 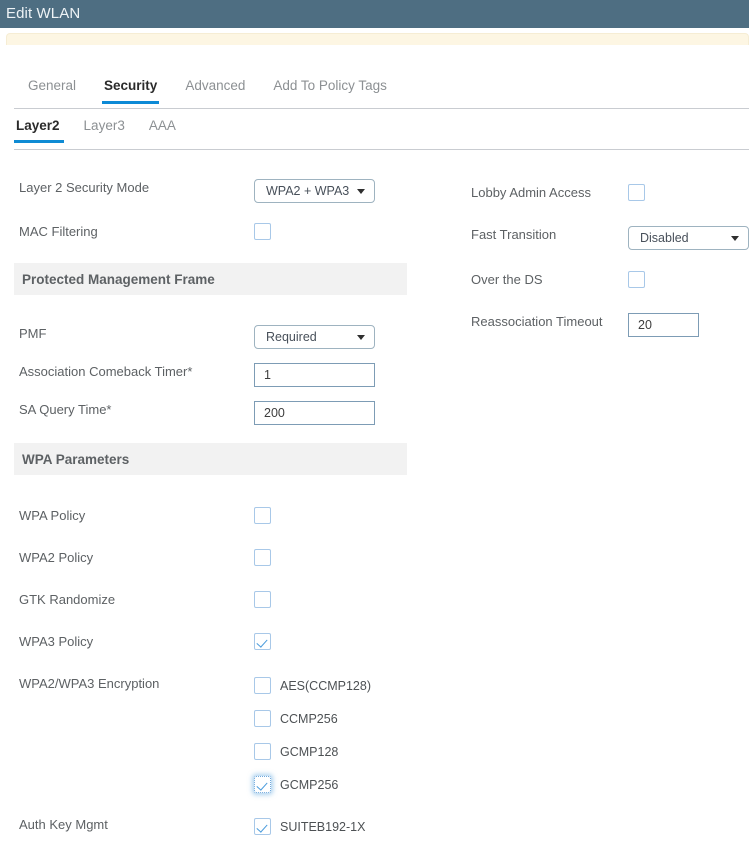 I want to click on ccmp256-label: CCMP256, so click(x=309, y=718).